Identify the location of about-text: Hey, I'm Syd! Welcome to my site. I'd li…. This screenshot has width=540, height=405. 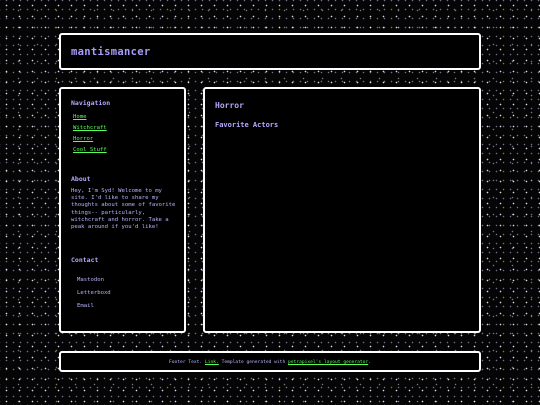
(123, 209).